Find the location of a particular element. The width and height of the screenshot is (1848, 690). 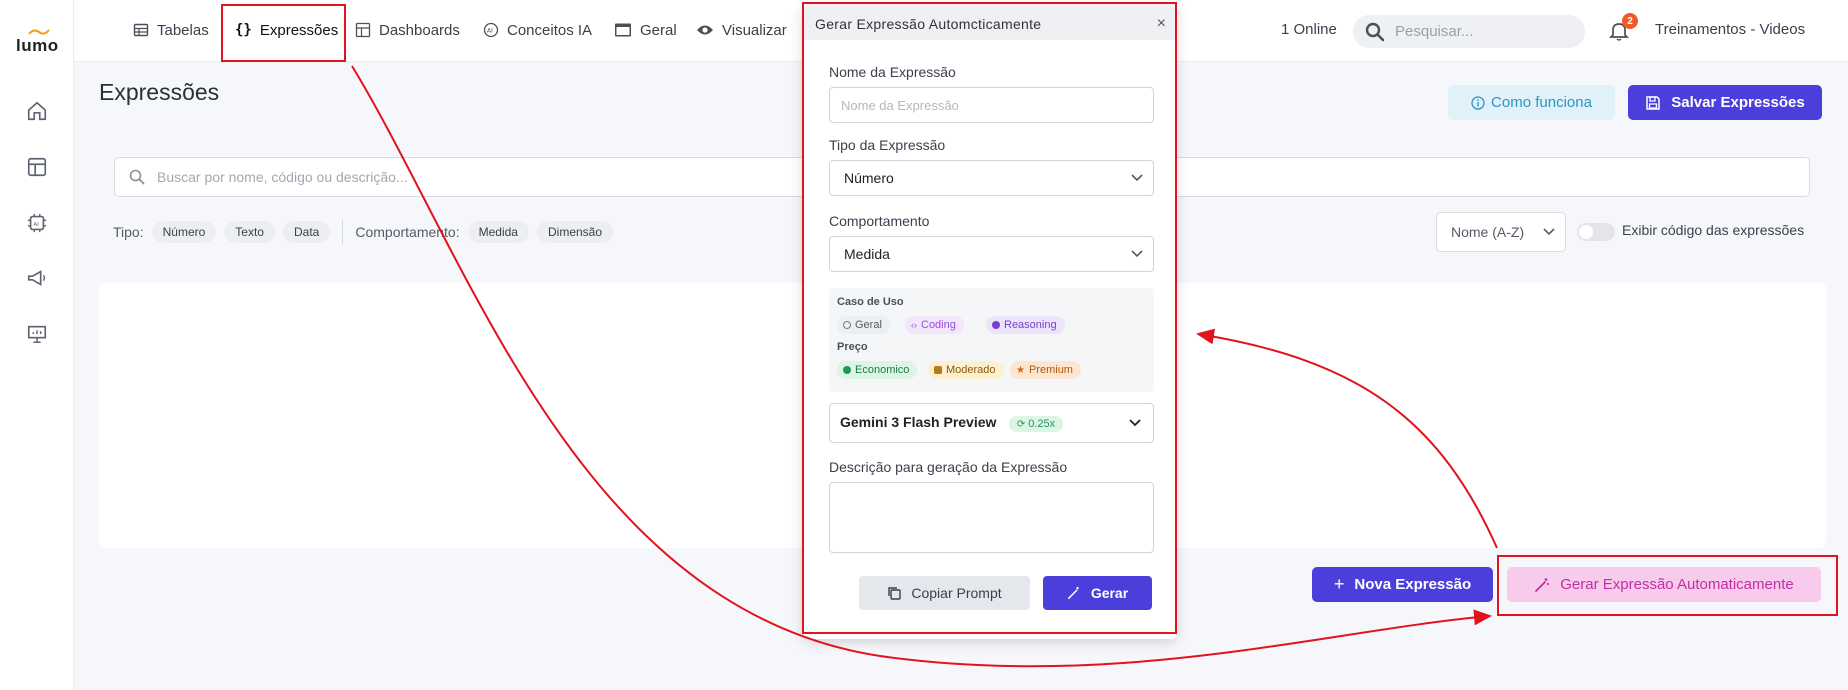

behavior-select: Medida is located at coordinates (991, 254).